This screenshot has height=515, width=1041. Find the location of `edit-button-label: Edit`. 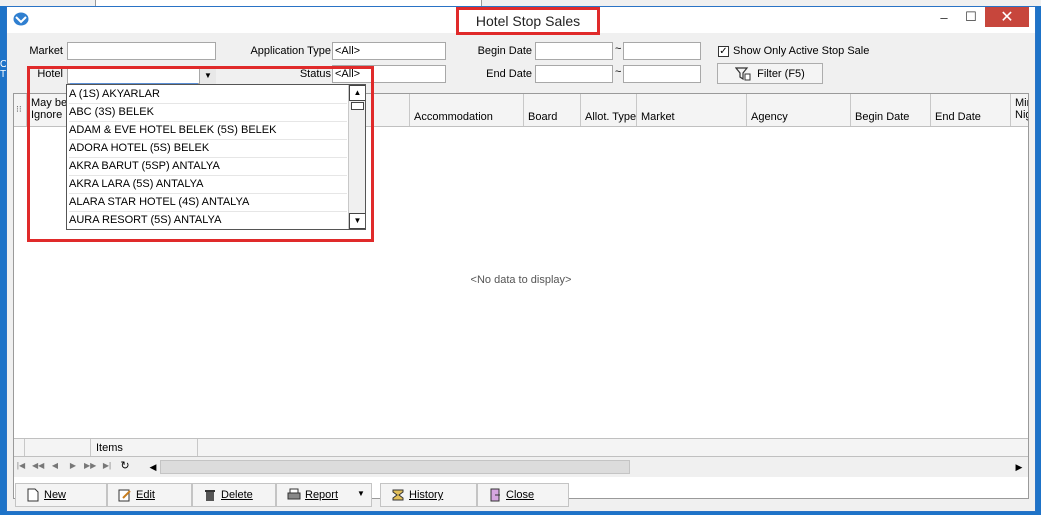

edit-button-label: Edit is located at coordinates (145, 495).